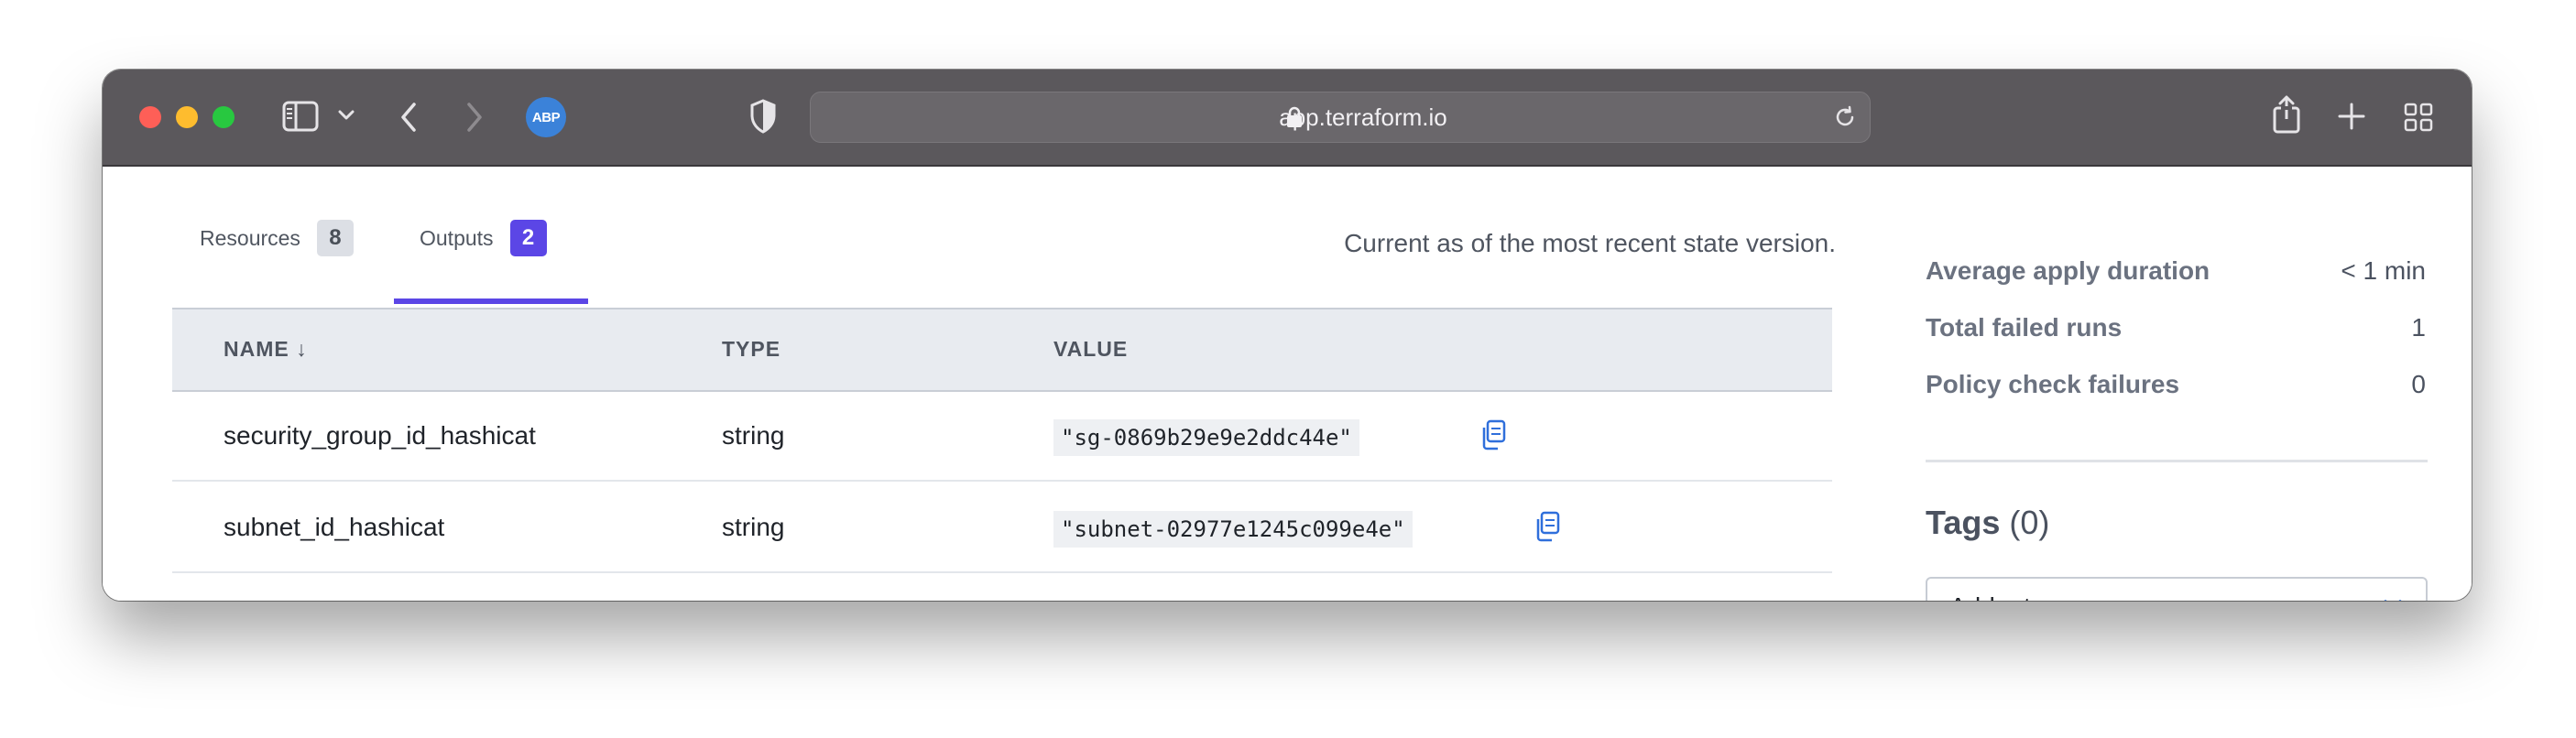  Describe the element at coordinates (1363, 117) in the screenshot. I see `url-text: app.terraform.io` at that location.